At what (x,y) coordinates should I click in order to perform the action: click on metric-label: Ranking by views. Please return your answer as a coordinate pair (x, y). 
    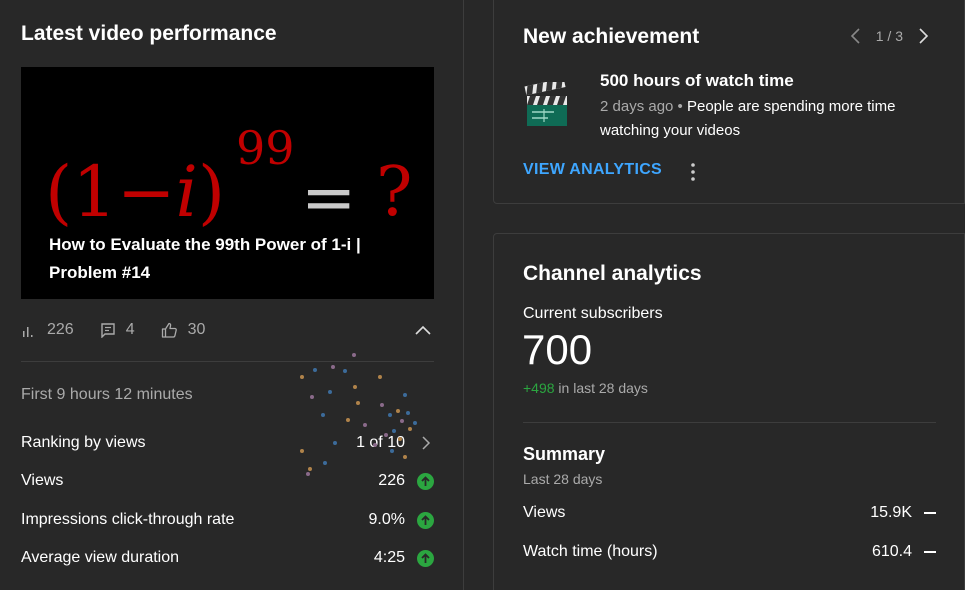
    Looking at the image, I should click on (83, 442).